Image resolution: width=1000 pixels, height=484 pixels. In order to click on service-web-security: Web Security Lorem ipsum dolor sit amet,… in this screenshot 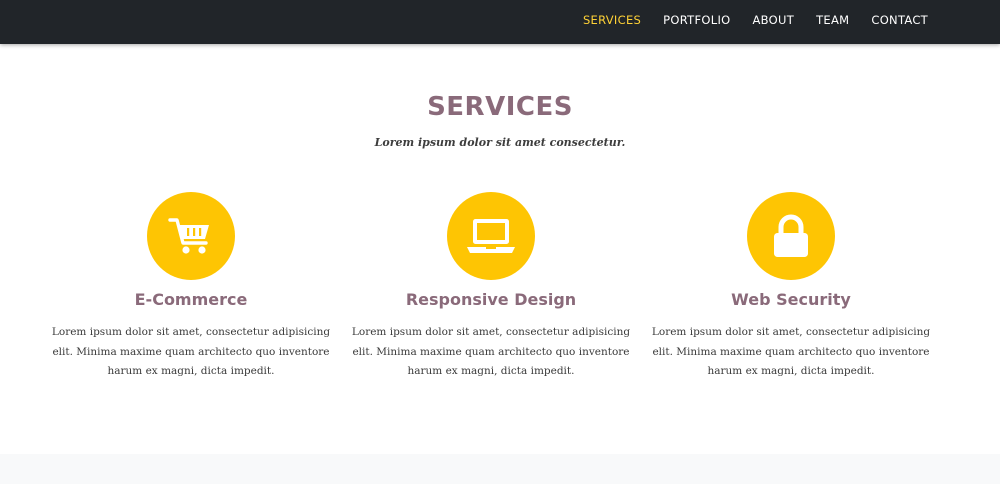, I will do `click(791, 287)`.